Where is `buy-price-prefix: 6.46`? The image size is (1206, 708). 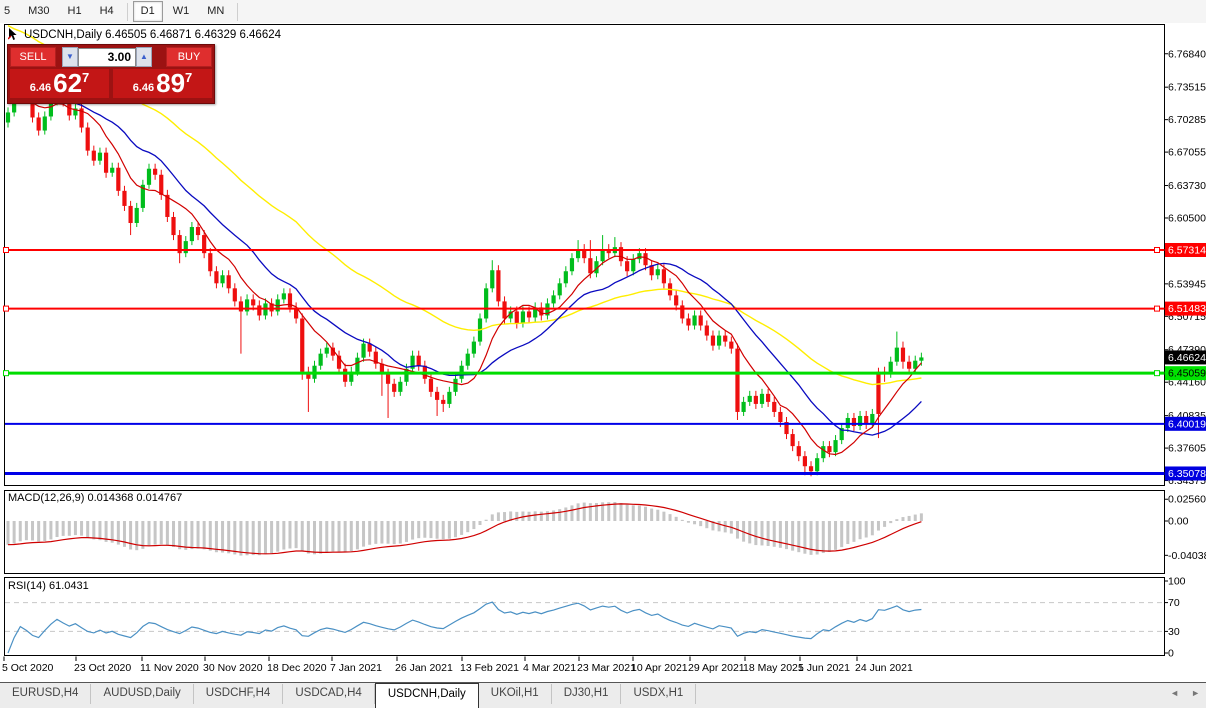
buy-price-prefix: 6.46 is located at coordinates (143, 88).